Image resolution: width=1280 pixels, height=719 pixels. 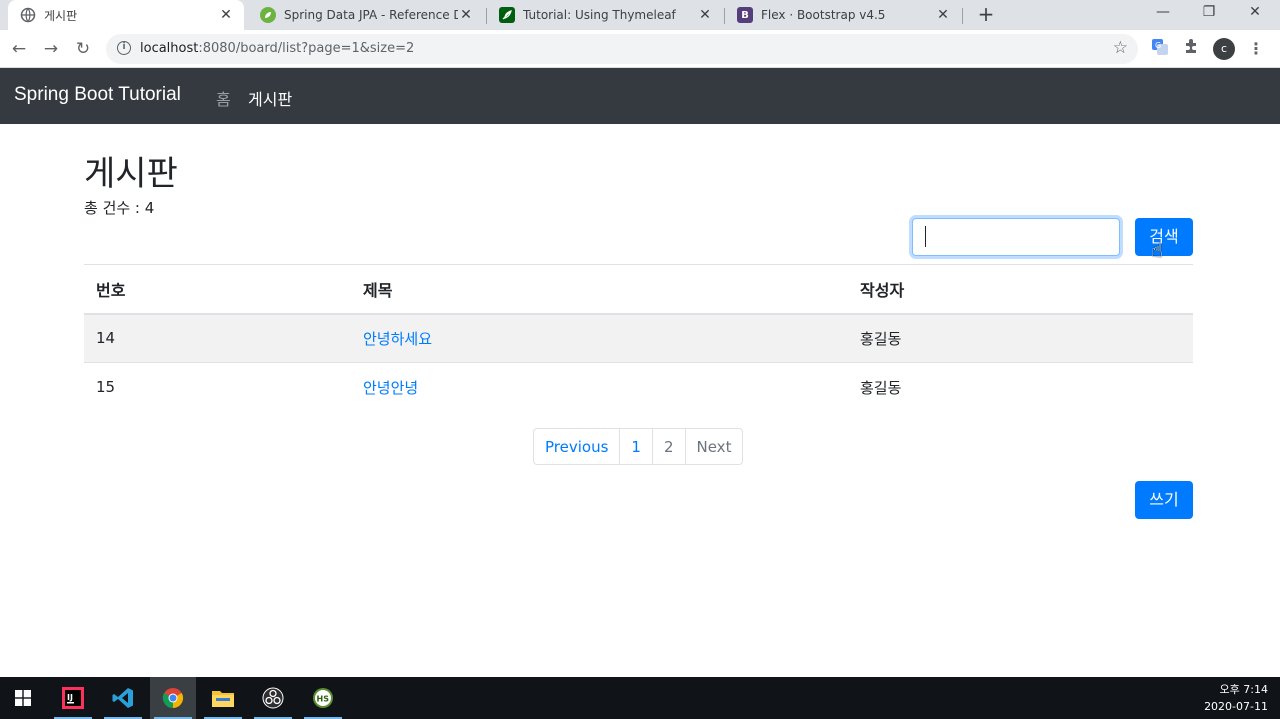 I want to click on pagination-previous: Previous, so click(x=577, y=446).